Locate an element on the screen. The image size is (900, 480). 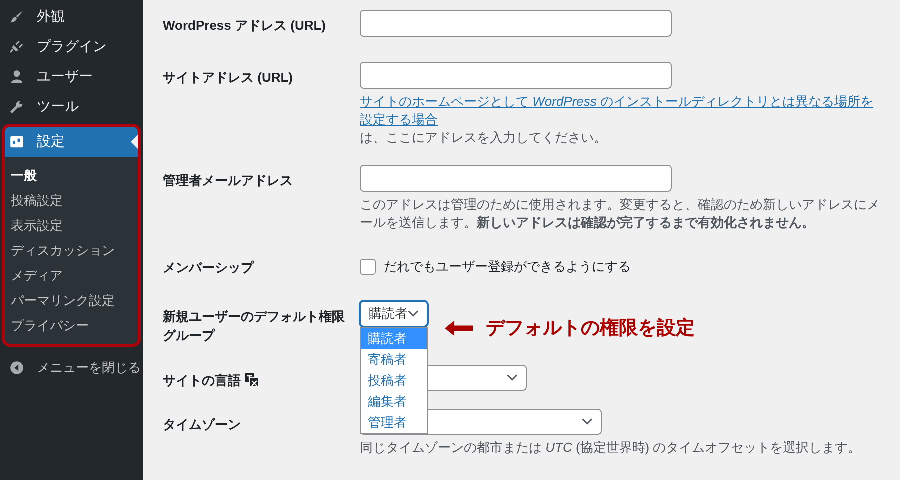
field-label: メンバーシップ is located at coordinates (209, 268).